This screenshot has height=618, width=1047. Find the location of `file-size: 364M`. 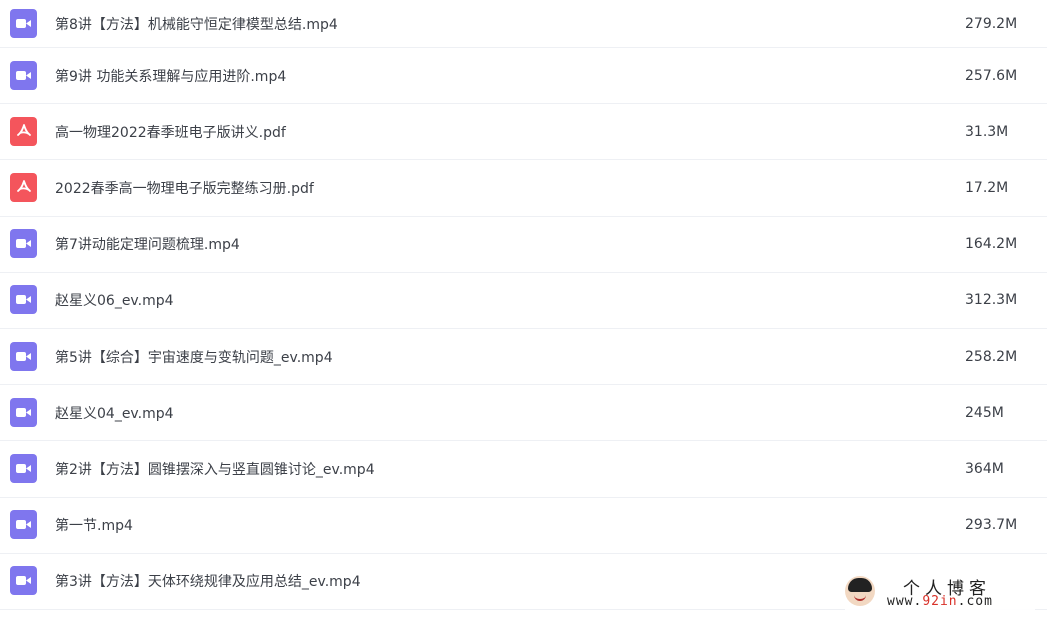

file-size: 364M is located at coordinates (984, 468).